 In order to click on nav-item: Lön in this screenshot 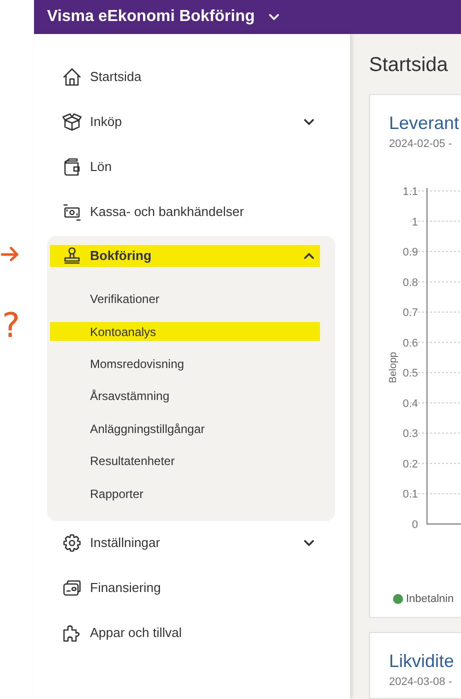, I will do `click(185, 167)`.